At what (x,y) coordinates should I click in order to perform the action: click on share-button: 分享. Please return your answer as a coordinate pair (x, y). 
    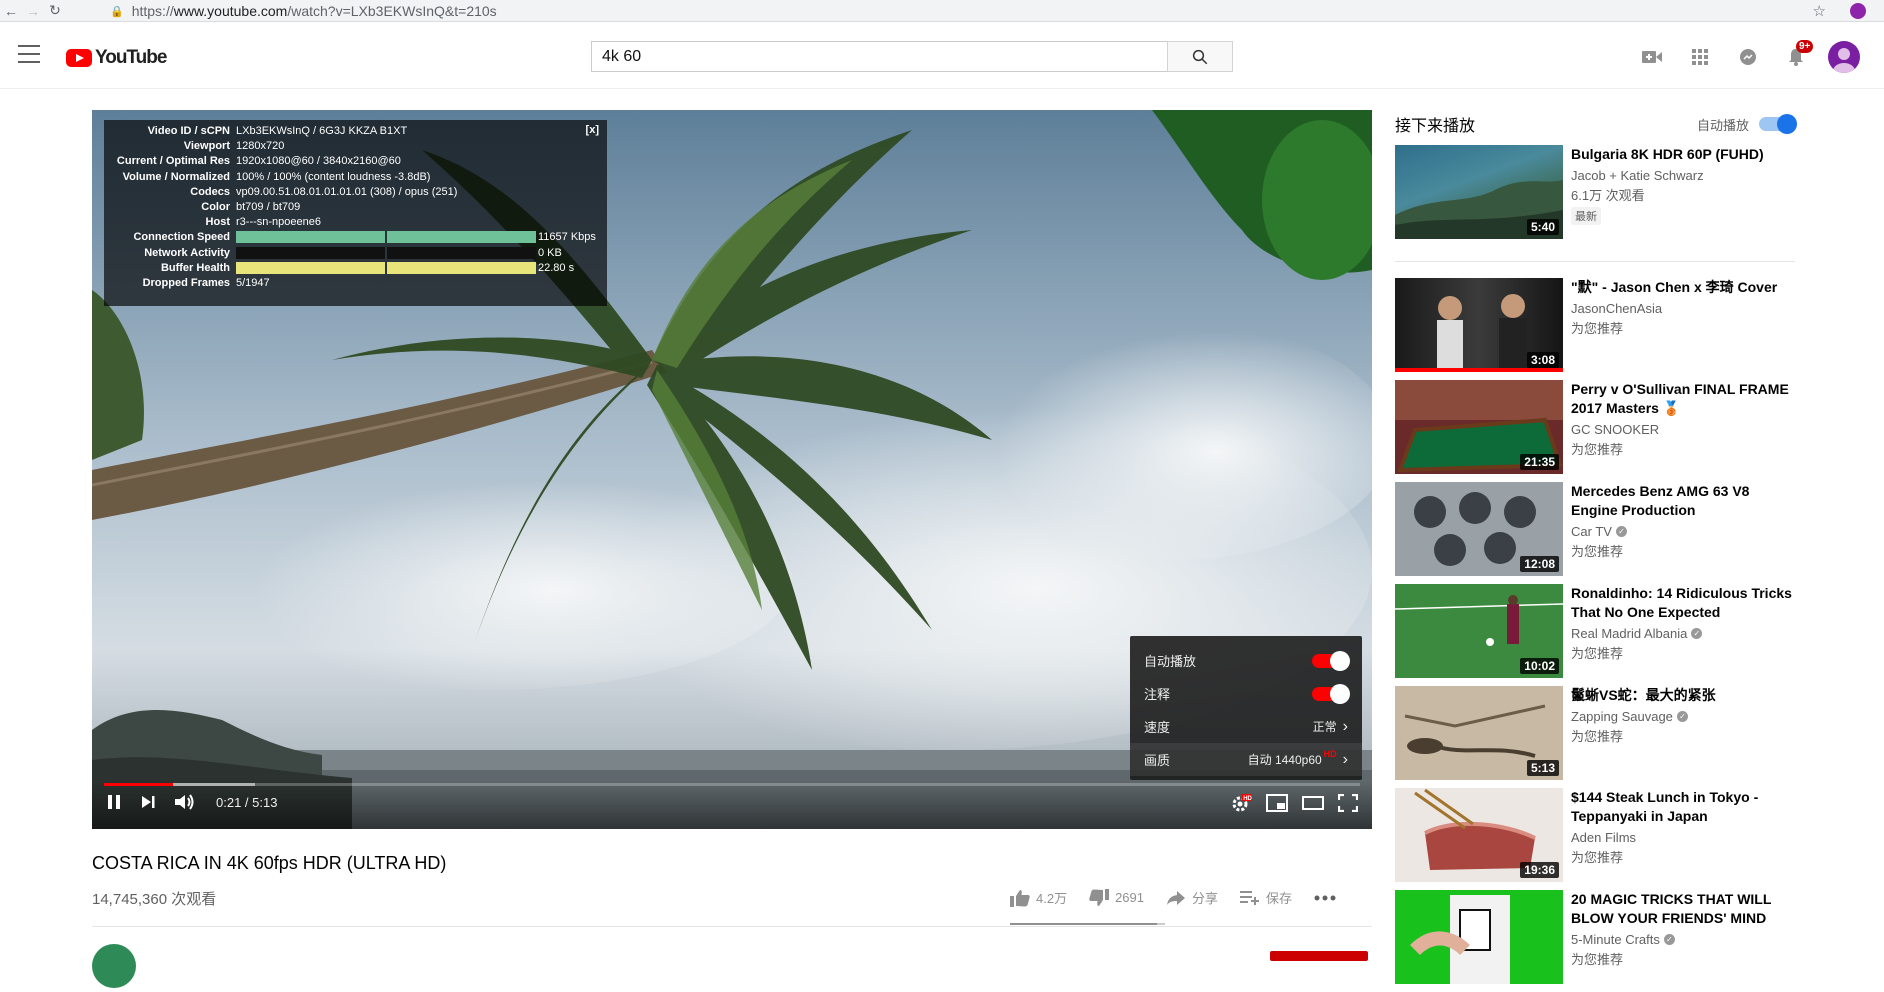
    Looking at the image, I should click on (1192, 897).